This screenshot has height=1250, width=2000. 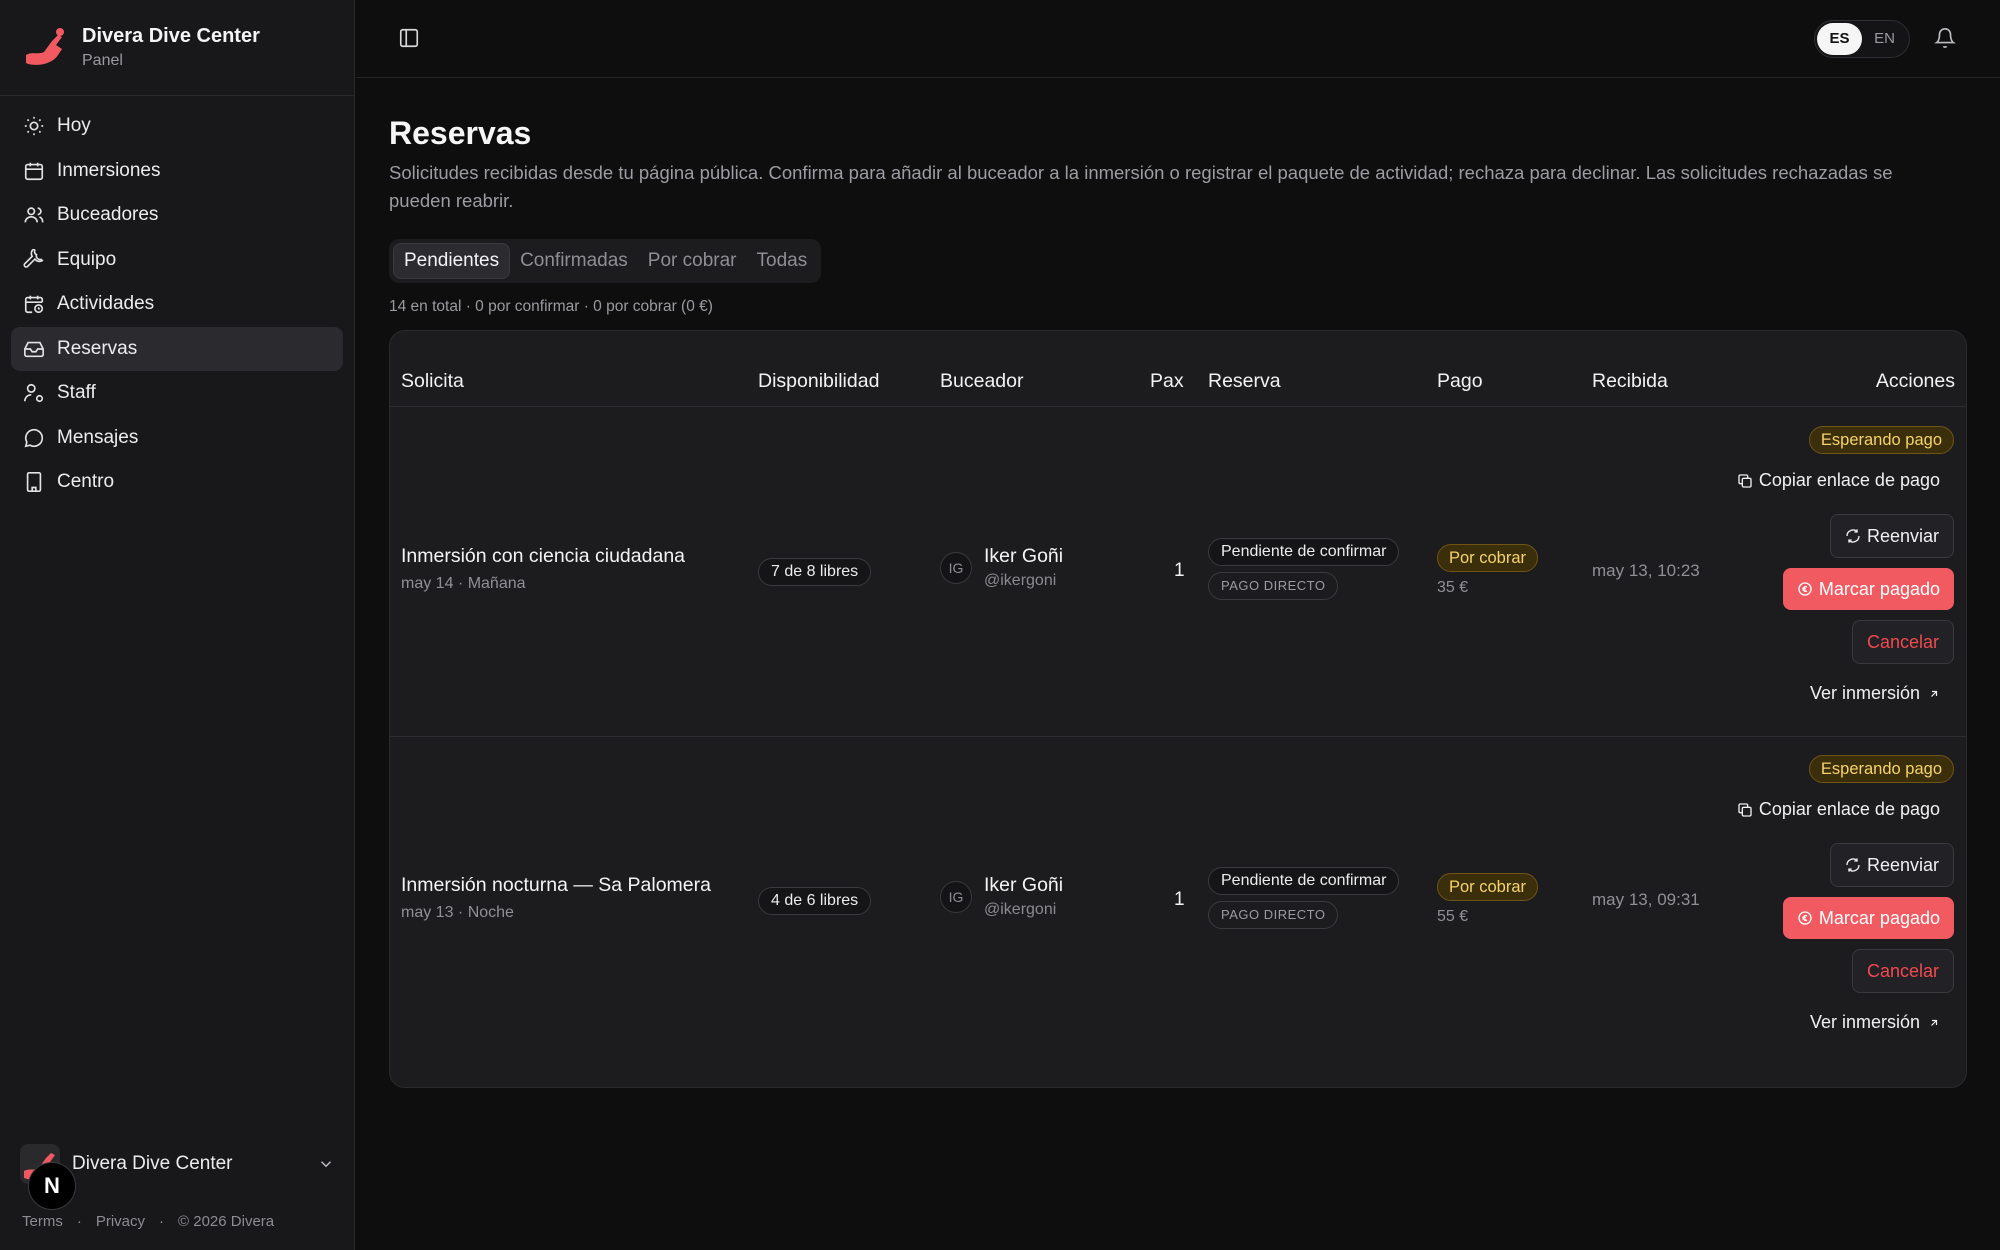 What do you see at coordinates (1902, 864) in the screenshot?
I see `resend-label: Reenviar` at bounding box center [1902, 864].